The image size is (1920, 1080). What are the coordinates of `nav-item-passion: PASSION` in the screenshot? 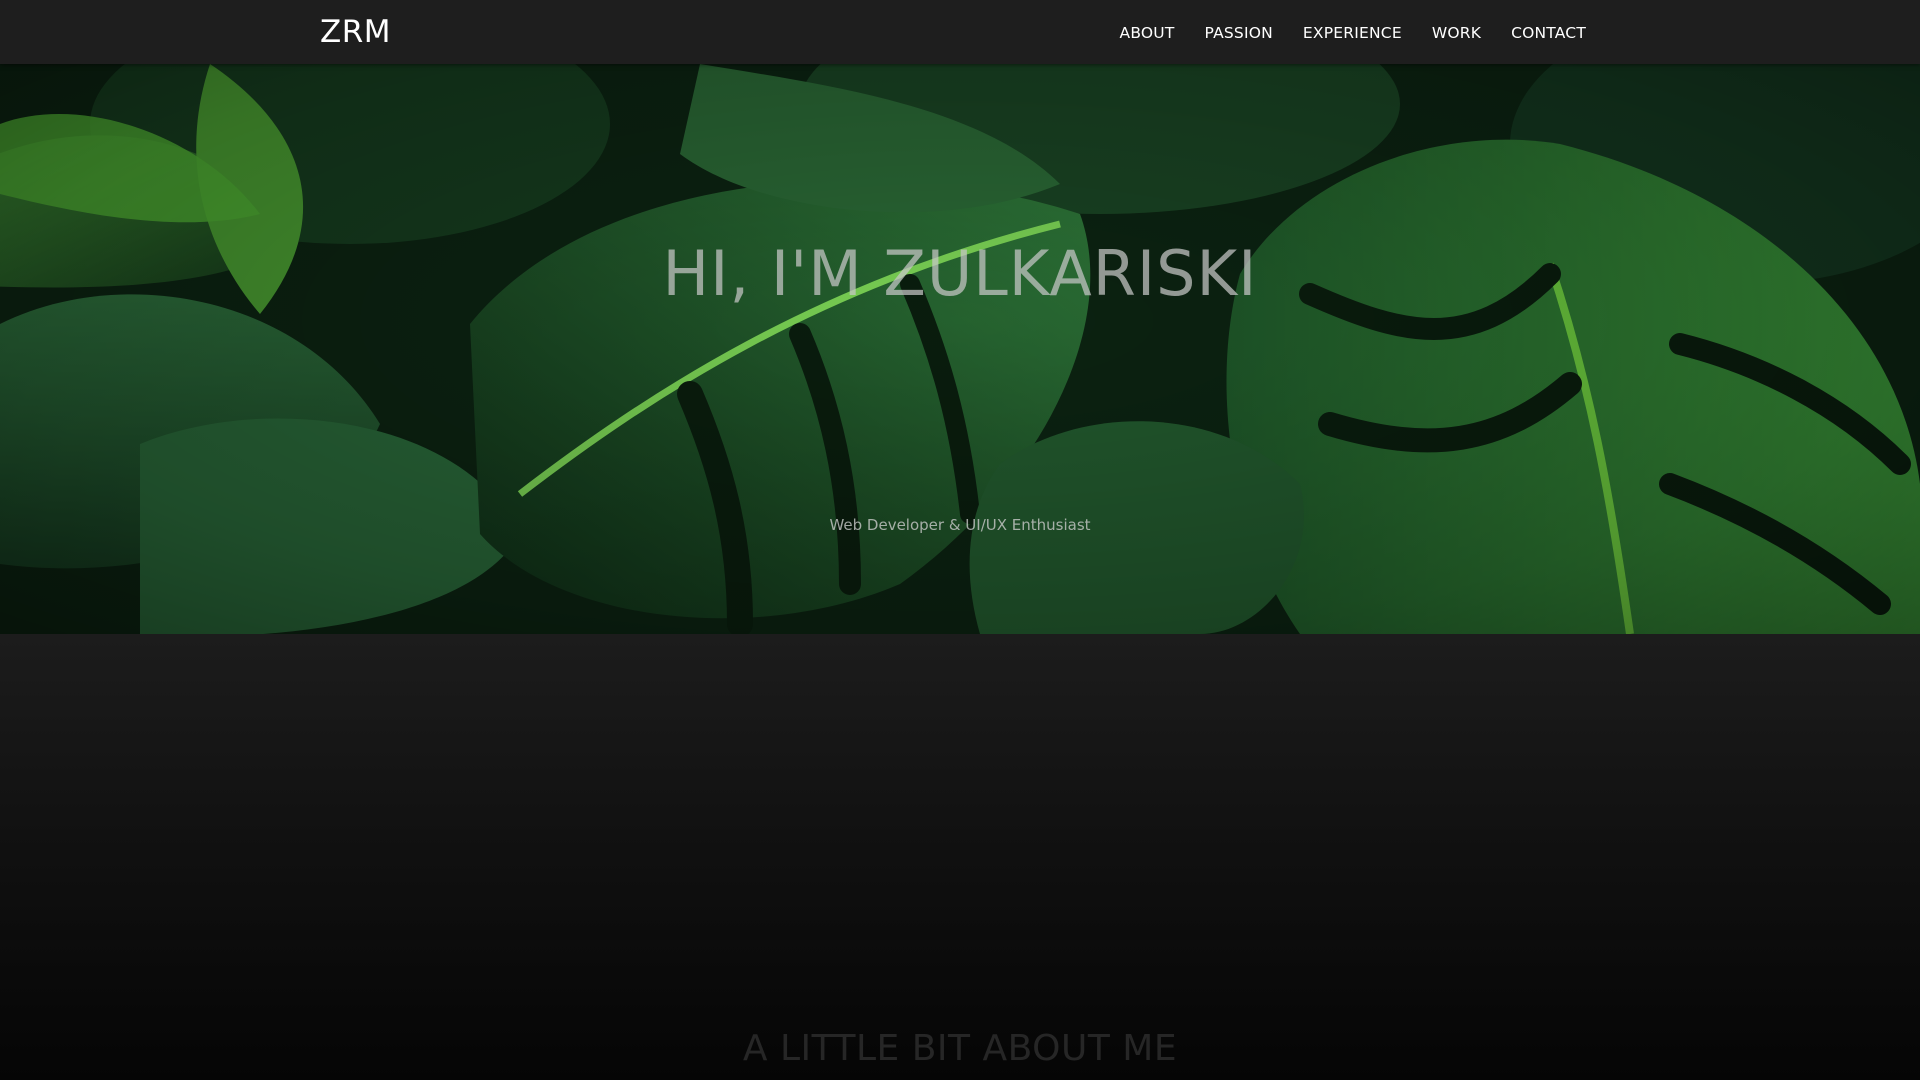 It's located at (1239, 32).